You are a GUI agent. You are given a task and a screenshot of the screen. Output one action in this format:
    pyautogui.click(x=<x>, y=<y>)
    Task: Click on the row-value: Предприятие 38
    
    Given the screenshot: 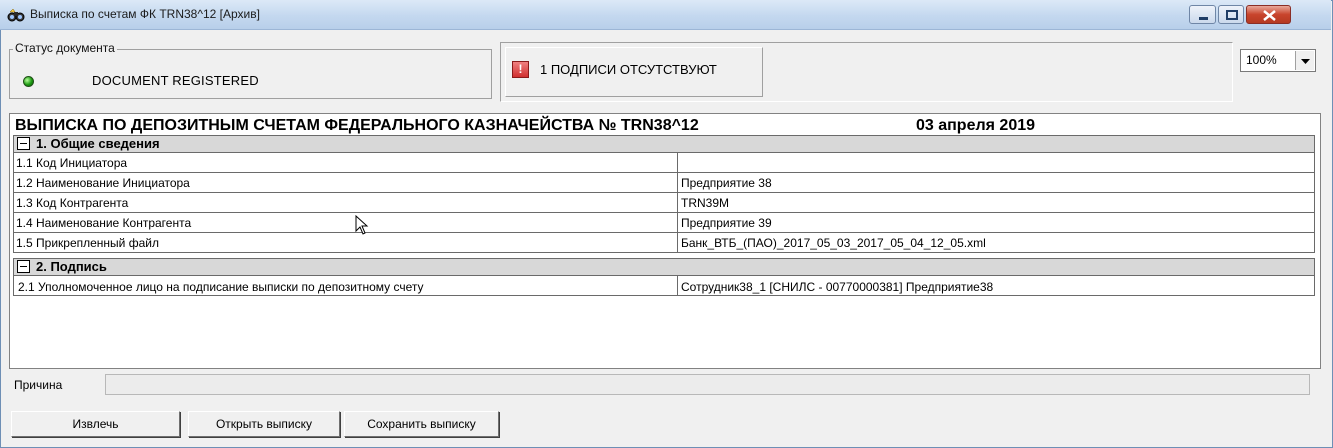 What is the action you would take?
    pyautogui.click(x=726, y=183)
    